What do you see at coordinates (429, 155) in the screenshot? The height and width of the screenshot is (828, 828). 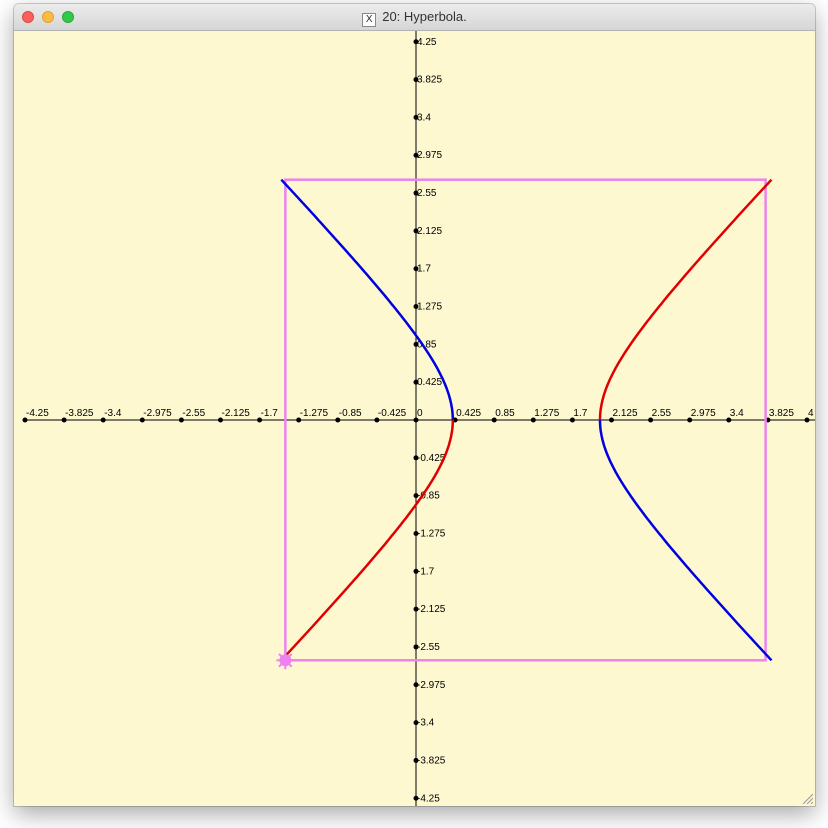 I see `y-tick-label: 2.975` at bounding box center [429, 155].